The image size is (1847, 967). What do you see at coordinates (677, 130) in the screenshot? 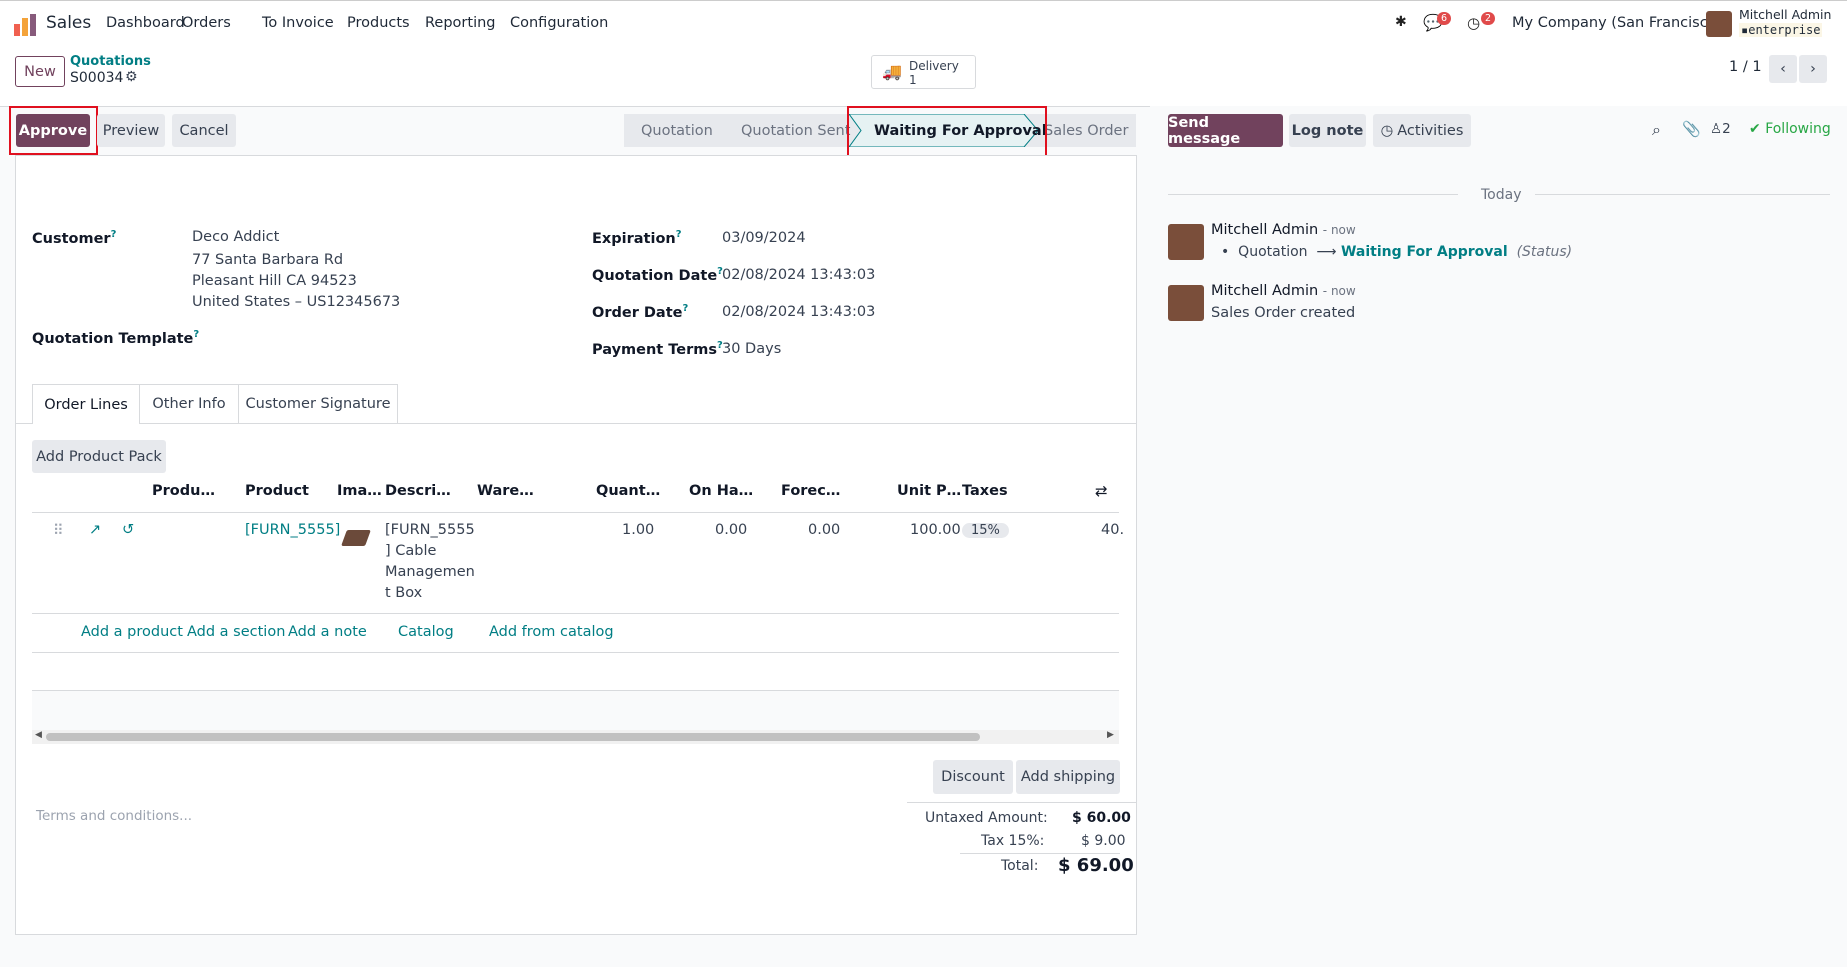
I see `stage-quotation: Quotation` at bounding box center [677, 130].